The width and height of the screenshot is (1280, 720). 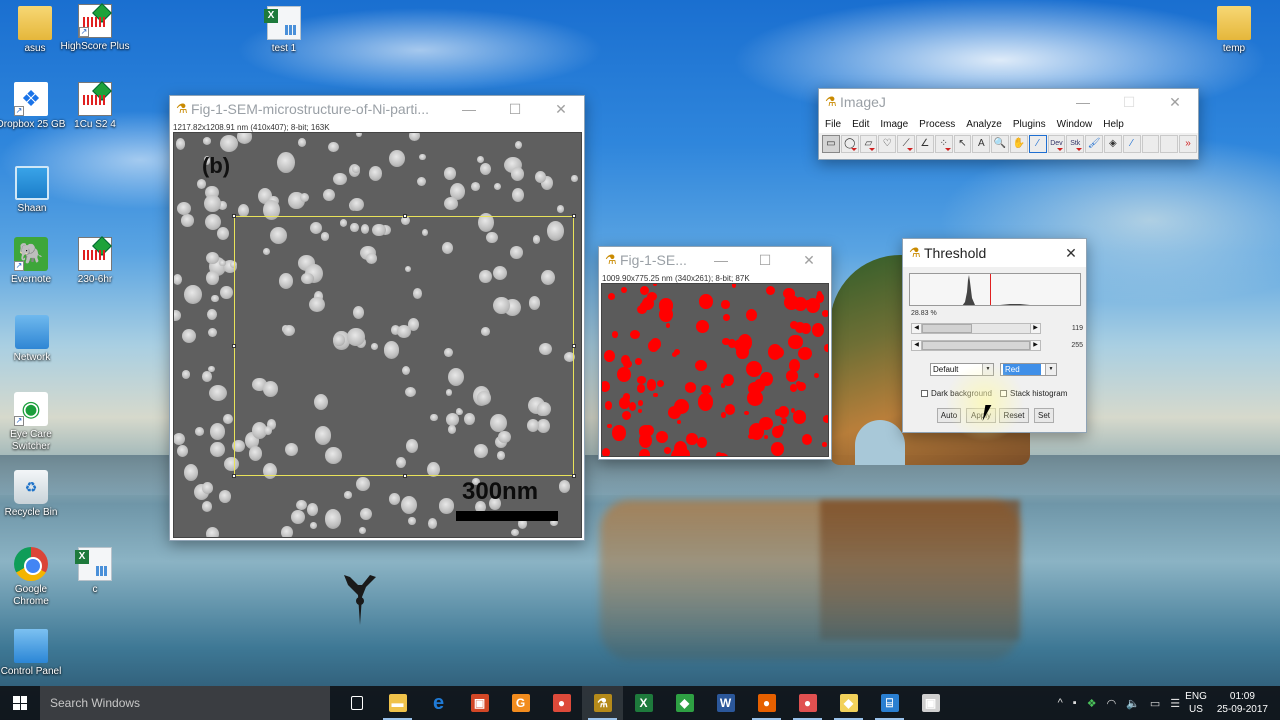 I want to click on angle-tool: ∠, so click(x=924, y=144).